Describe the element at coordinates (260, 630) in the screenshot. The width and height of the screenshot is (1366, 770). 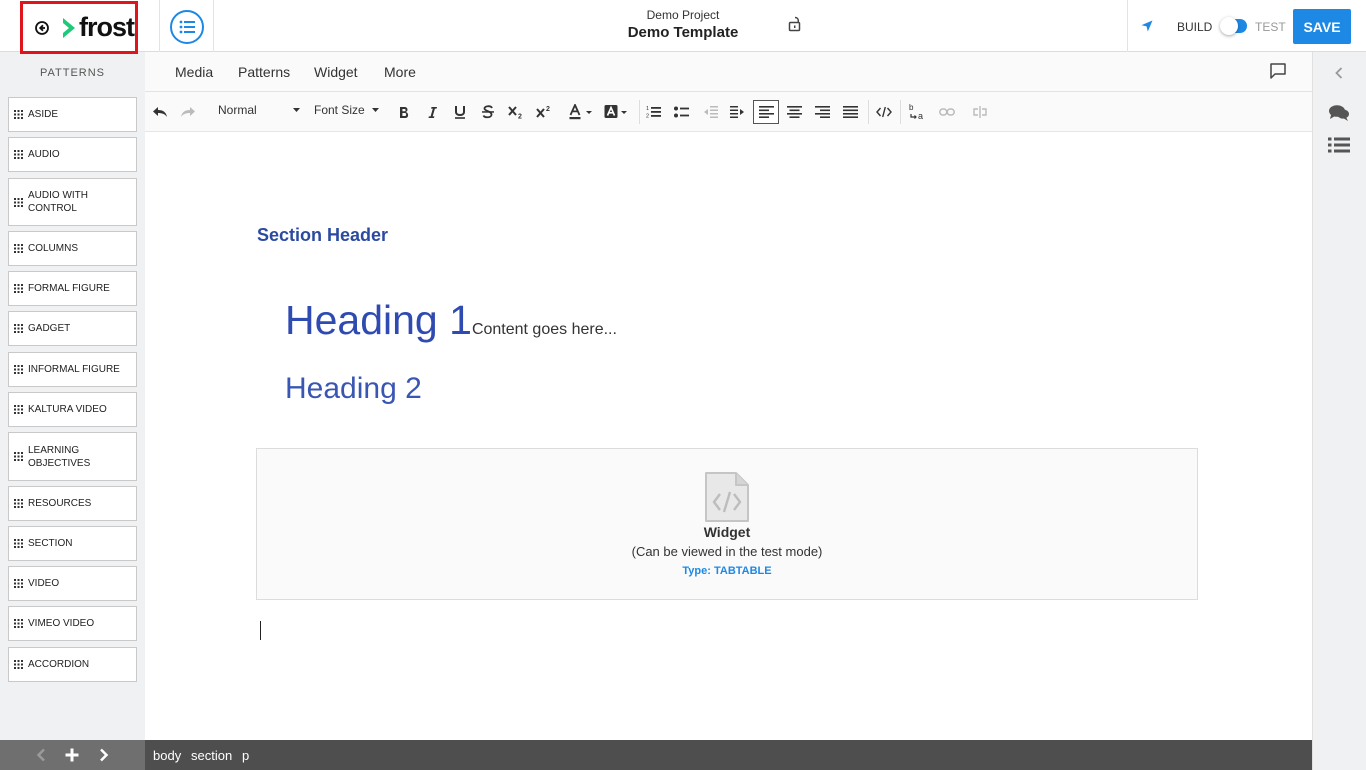
I see `text-cursor` at that location.